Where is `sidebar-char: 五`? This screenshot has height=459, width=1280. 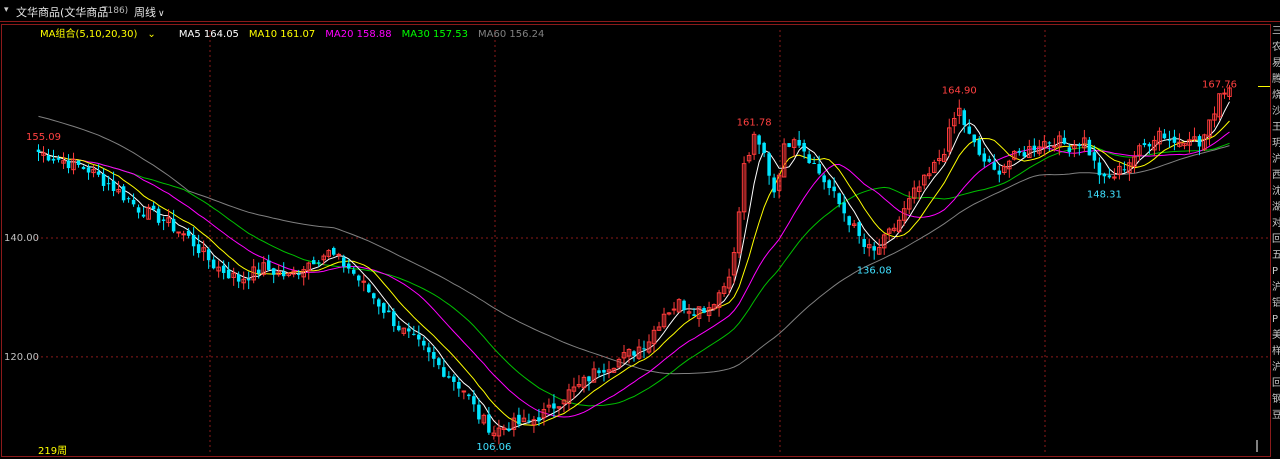
sidebar-char: 五 is located at coordinates (1276, 256).